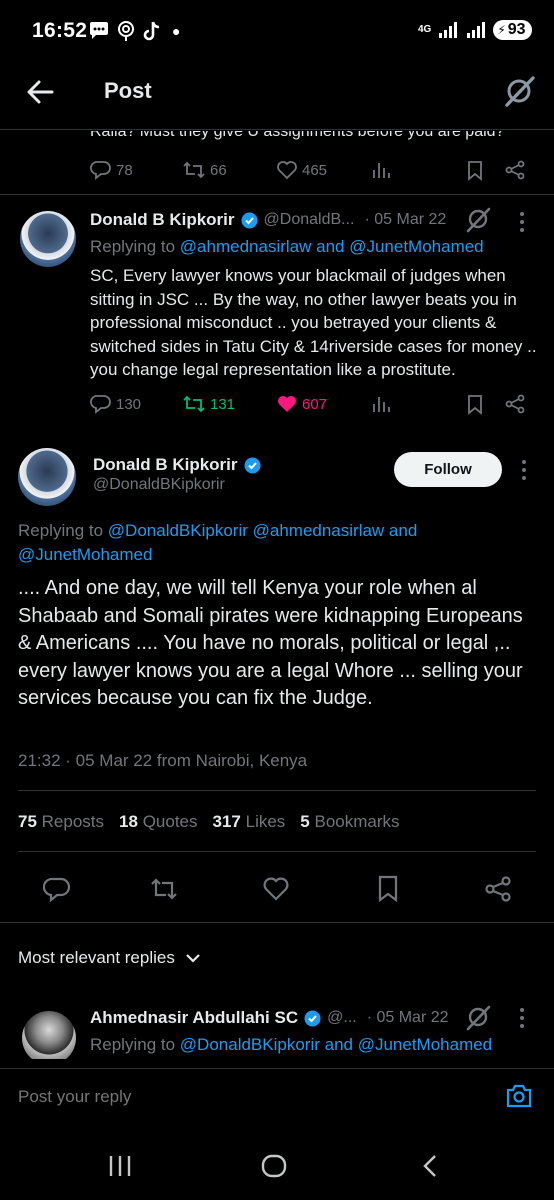 The image size is (554, 1200). Describe the element at coordinates (128, 90) in the screenshot. I see `page-title: Post` at that location.